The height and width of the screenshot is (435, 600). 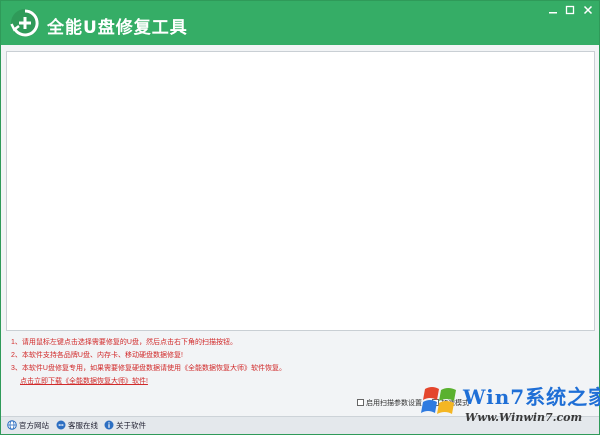 What do you see at coordinates (117, 28) in the screenshot?
I see `app-title: 全能U盘修复工具` at bounding box center [117, 28].